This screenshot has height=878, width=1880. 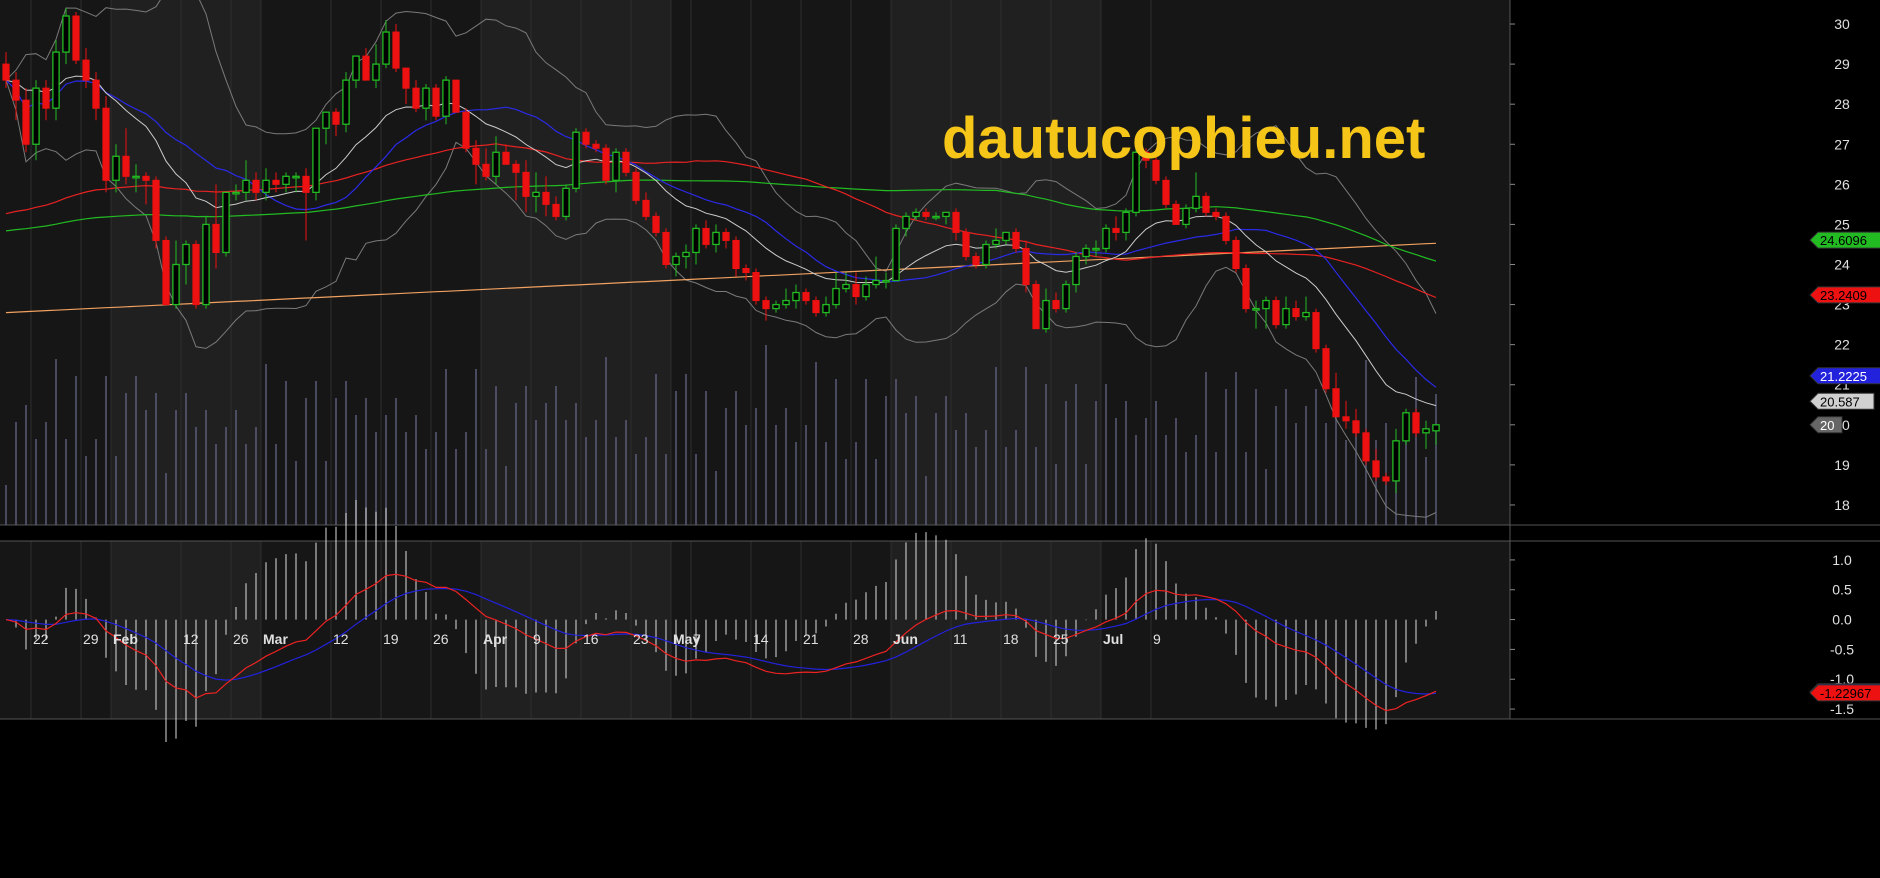 What do you see at coordinates (1840, 401) in the screenshot?
I see `price-tag-text: 20.587` at bounding box center [1840, 401].